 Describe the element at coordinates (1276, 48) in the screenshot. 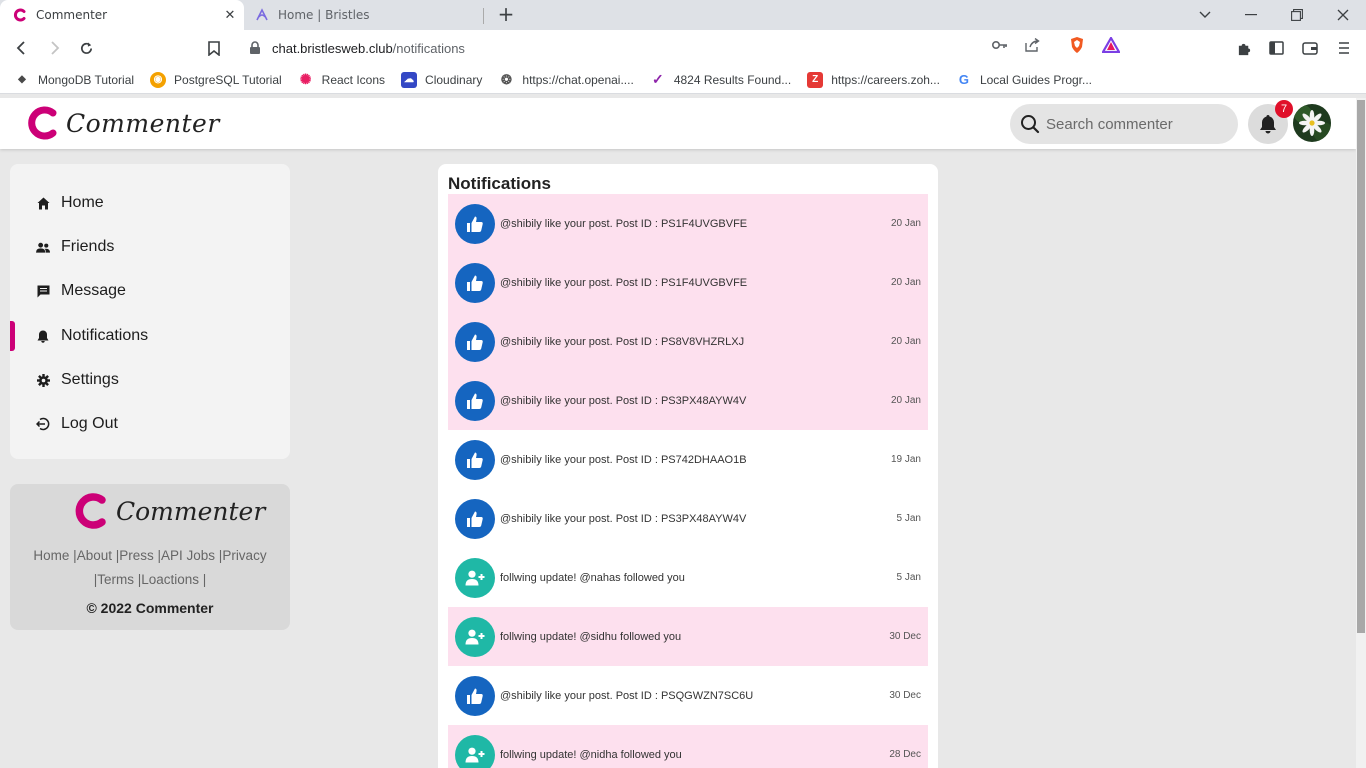

I see `sidebar-toggle-icon` at that location.